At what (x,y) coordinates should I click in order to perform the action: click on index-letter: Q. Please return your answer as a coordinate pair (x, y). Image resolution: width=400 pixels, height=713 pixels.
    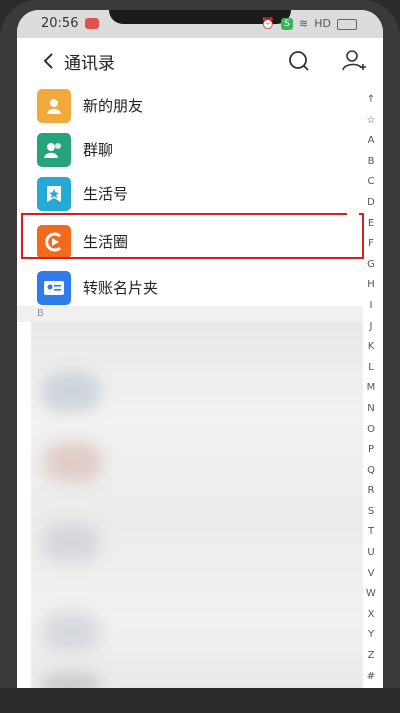
    Looking at the image, I should click on (371, 471).